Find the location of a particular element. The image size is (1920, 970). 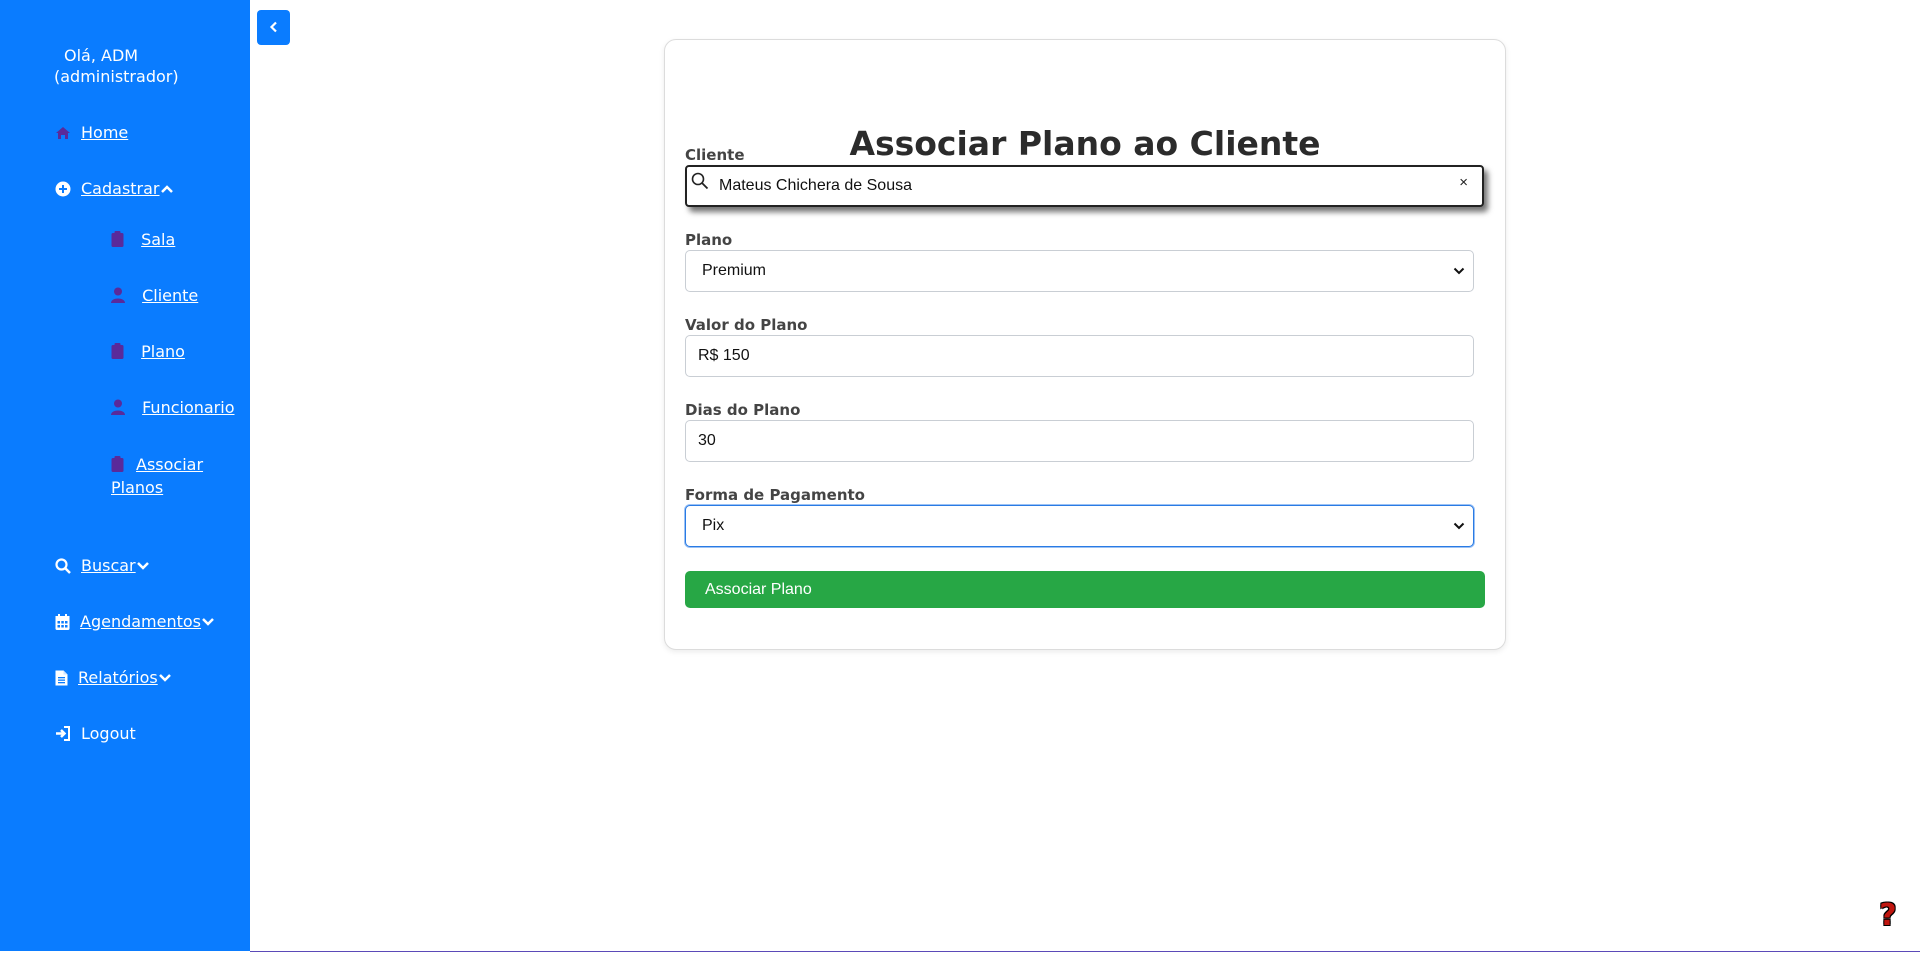

sidebar-item-cadastrar: Cadastrar is located at coordinates (114, 188).